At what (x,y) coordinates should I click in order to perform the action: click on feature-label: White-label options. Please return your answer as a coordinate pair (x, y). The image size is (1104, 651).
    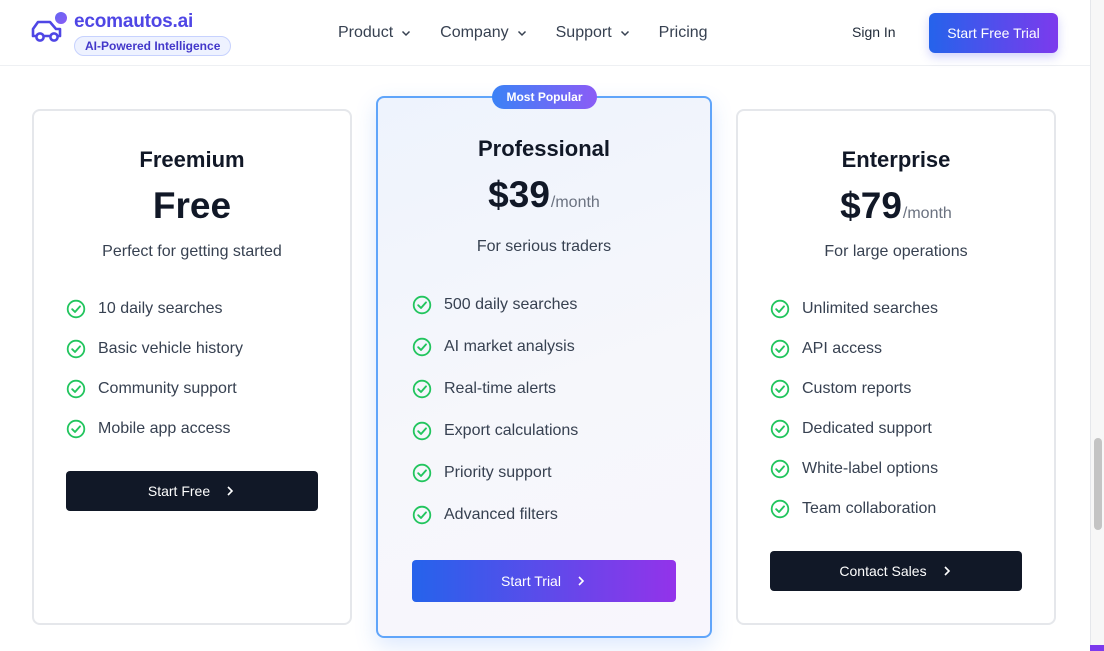
    Looking at the image, I should click on (870, 468).